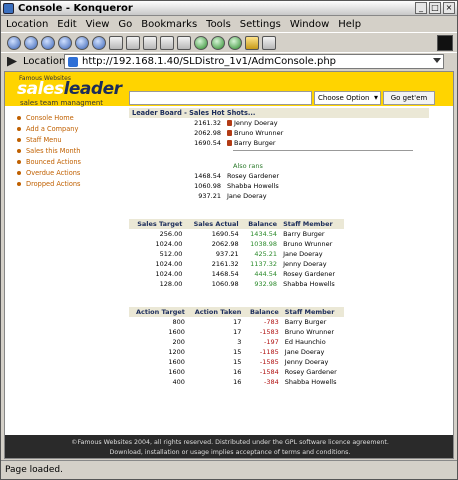 The width and height of the screenshot is (458, 480). Describe the element at coordinates (266, 274) in the screenshot. I see `value-cell: 444.54` at that location.